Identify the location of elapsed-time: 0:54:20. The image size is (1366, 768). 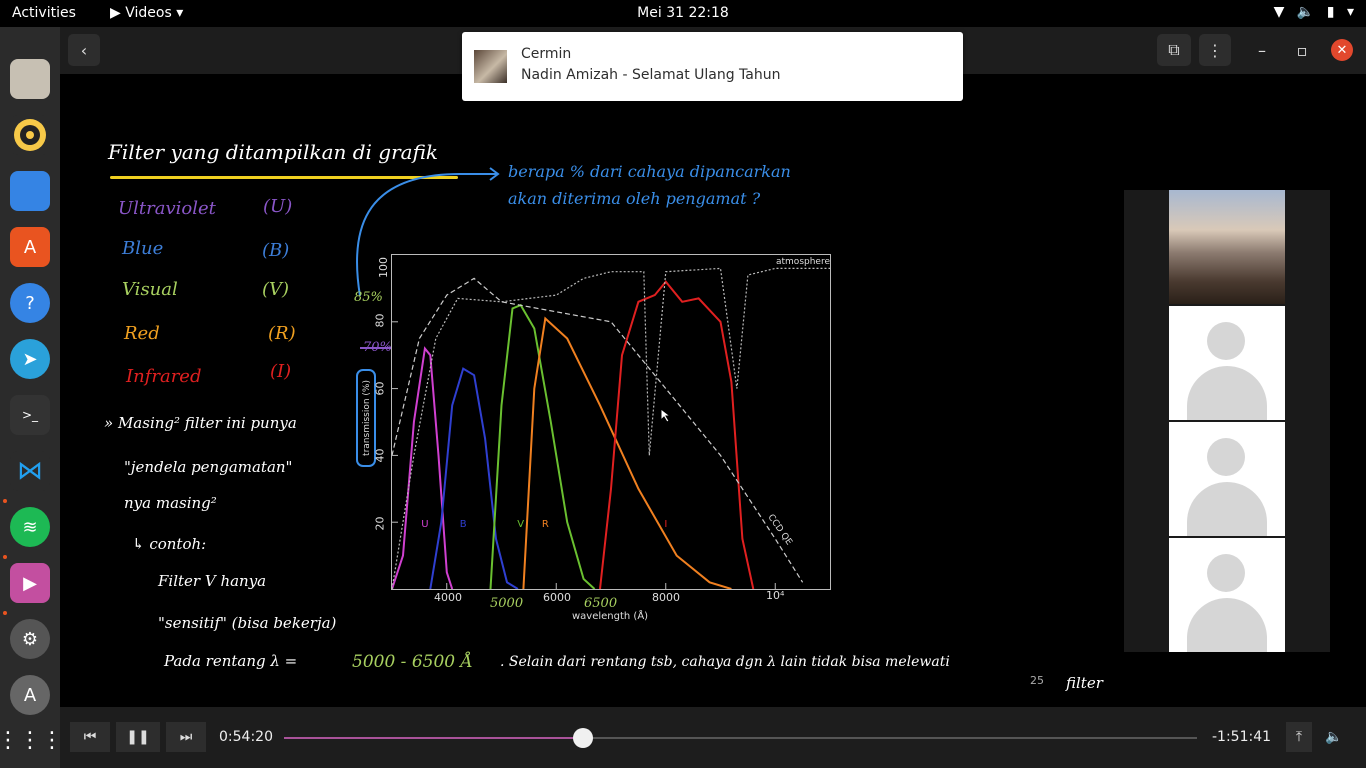
(246, 737).